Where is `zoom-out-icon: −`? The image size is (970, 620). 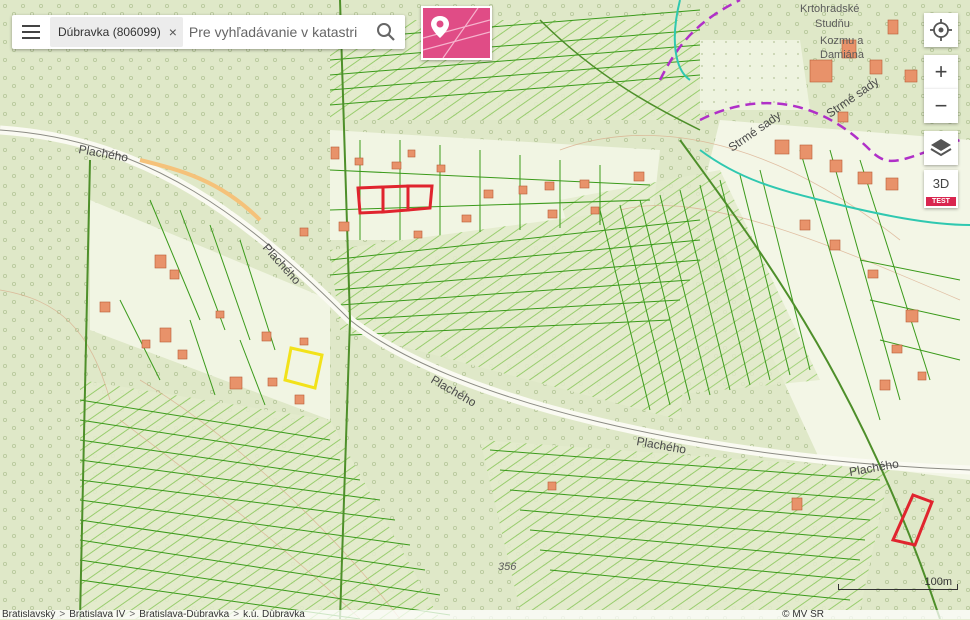
zoom-out-icon: − is located at coordinates (941, 105).